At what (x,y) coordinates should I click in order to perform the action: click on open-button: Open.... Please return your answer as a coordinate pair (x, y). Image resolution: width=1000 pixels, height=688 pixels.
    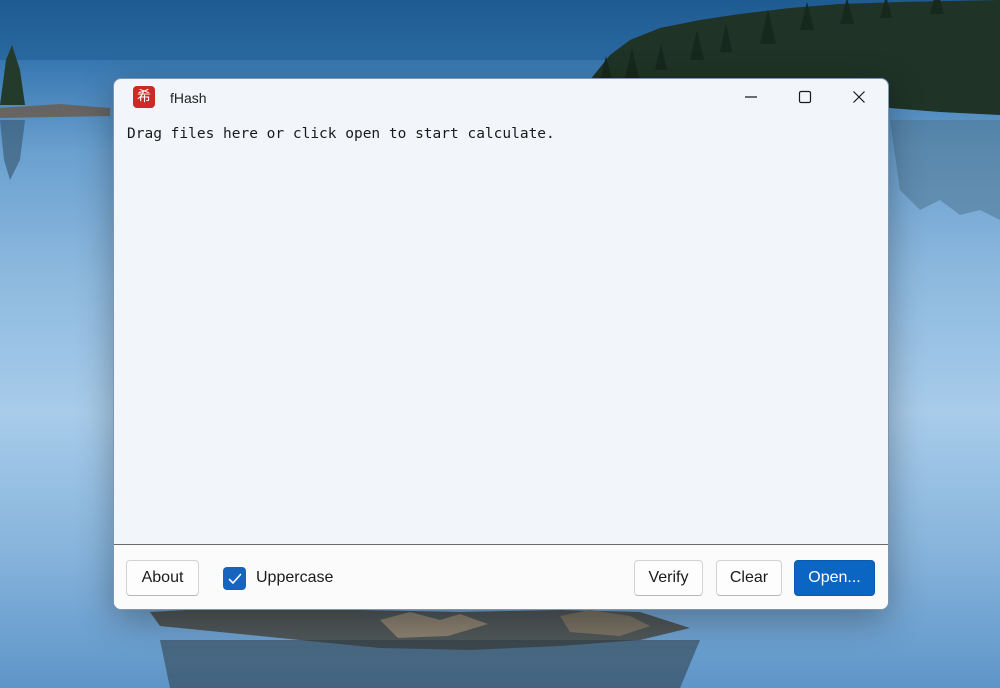
    Looking at the image, I should click on (834, 578).